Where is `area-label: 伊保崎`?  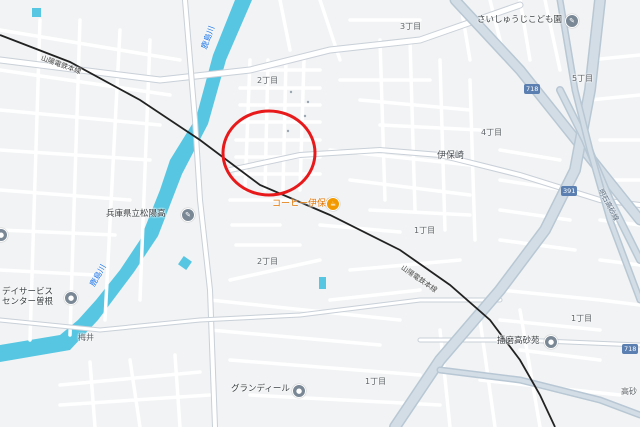
area-label: 伊保崎 is located at coordinates (451, 156).